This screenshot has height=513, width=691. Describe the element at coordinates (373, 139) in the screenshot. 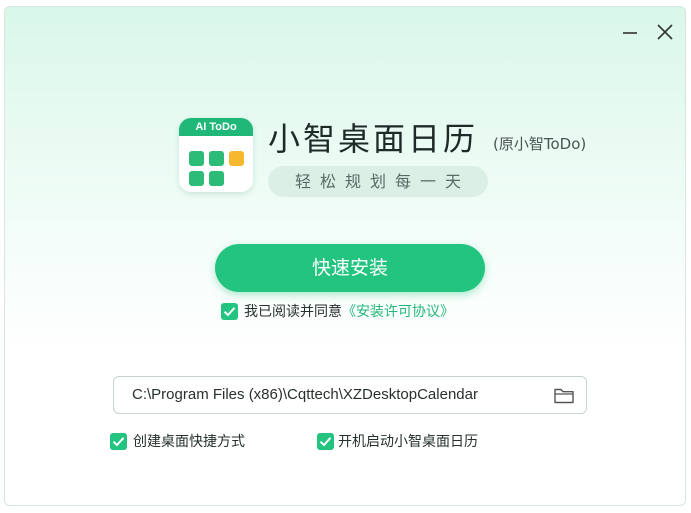

I see `app-title: 小智桌面日历` at that location.